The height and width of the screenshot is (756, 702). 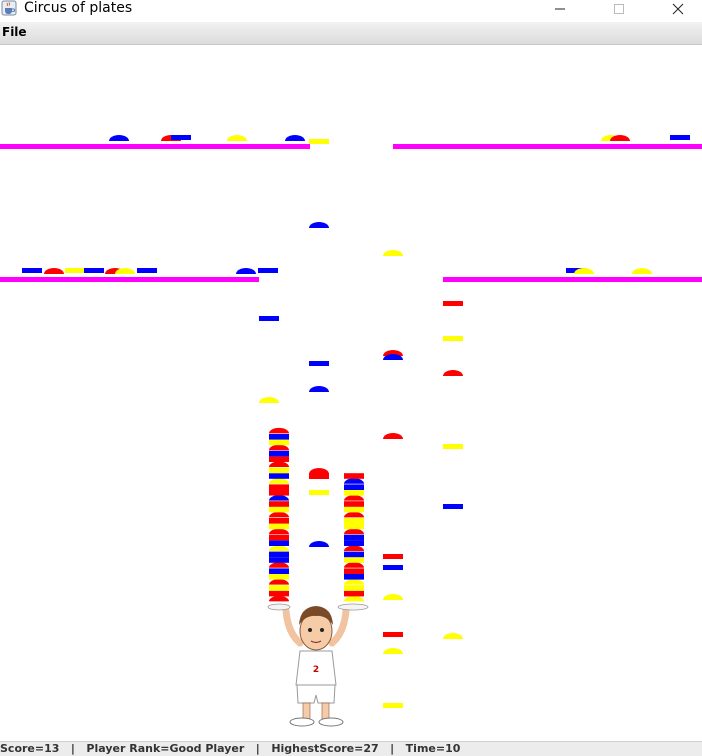 I want to click on close-icon, so click(x=678, y=9).